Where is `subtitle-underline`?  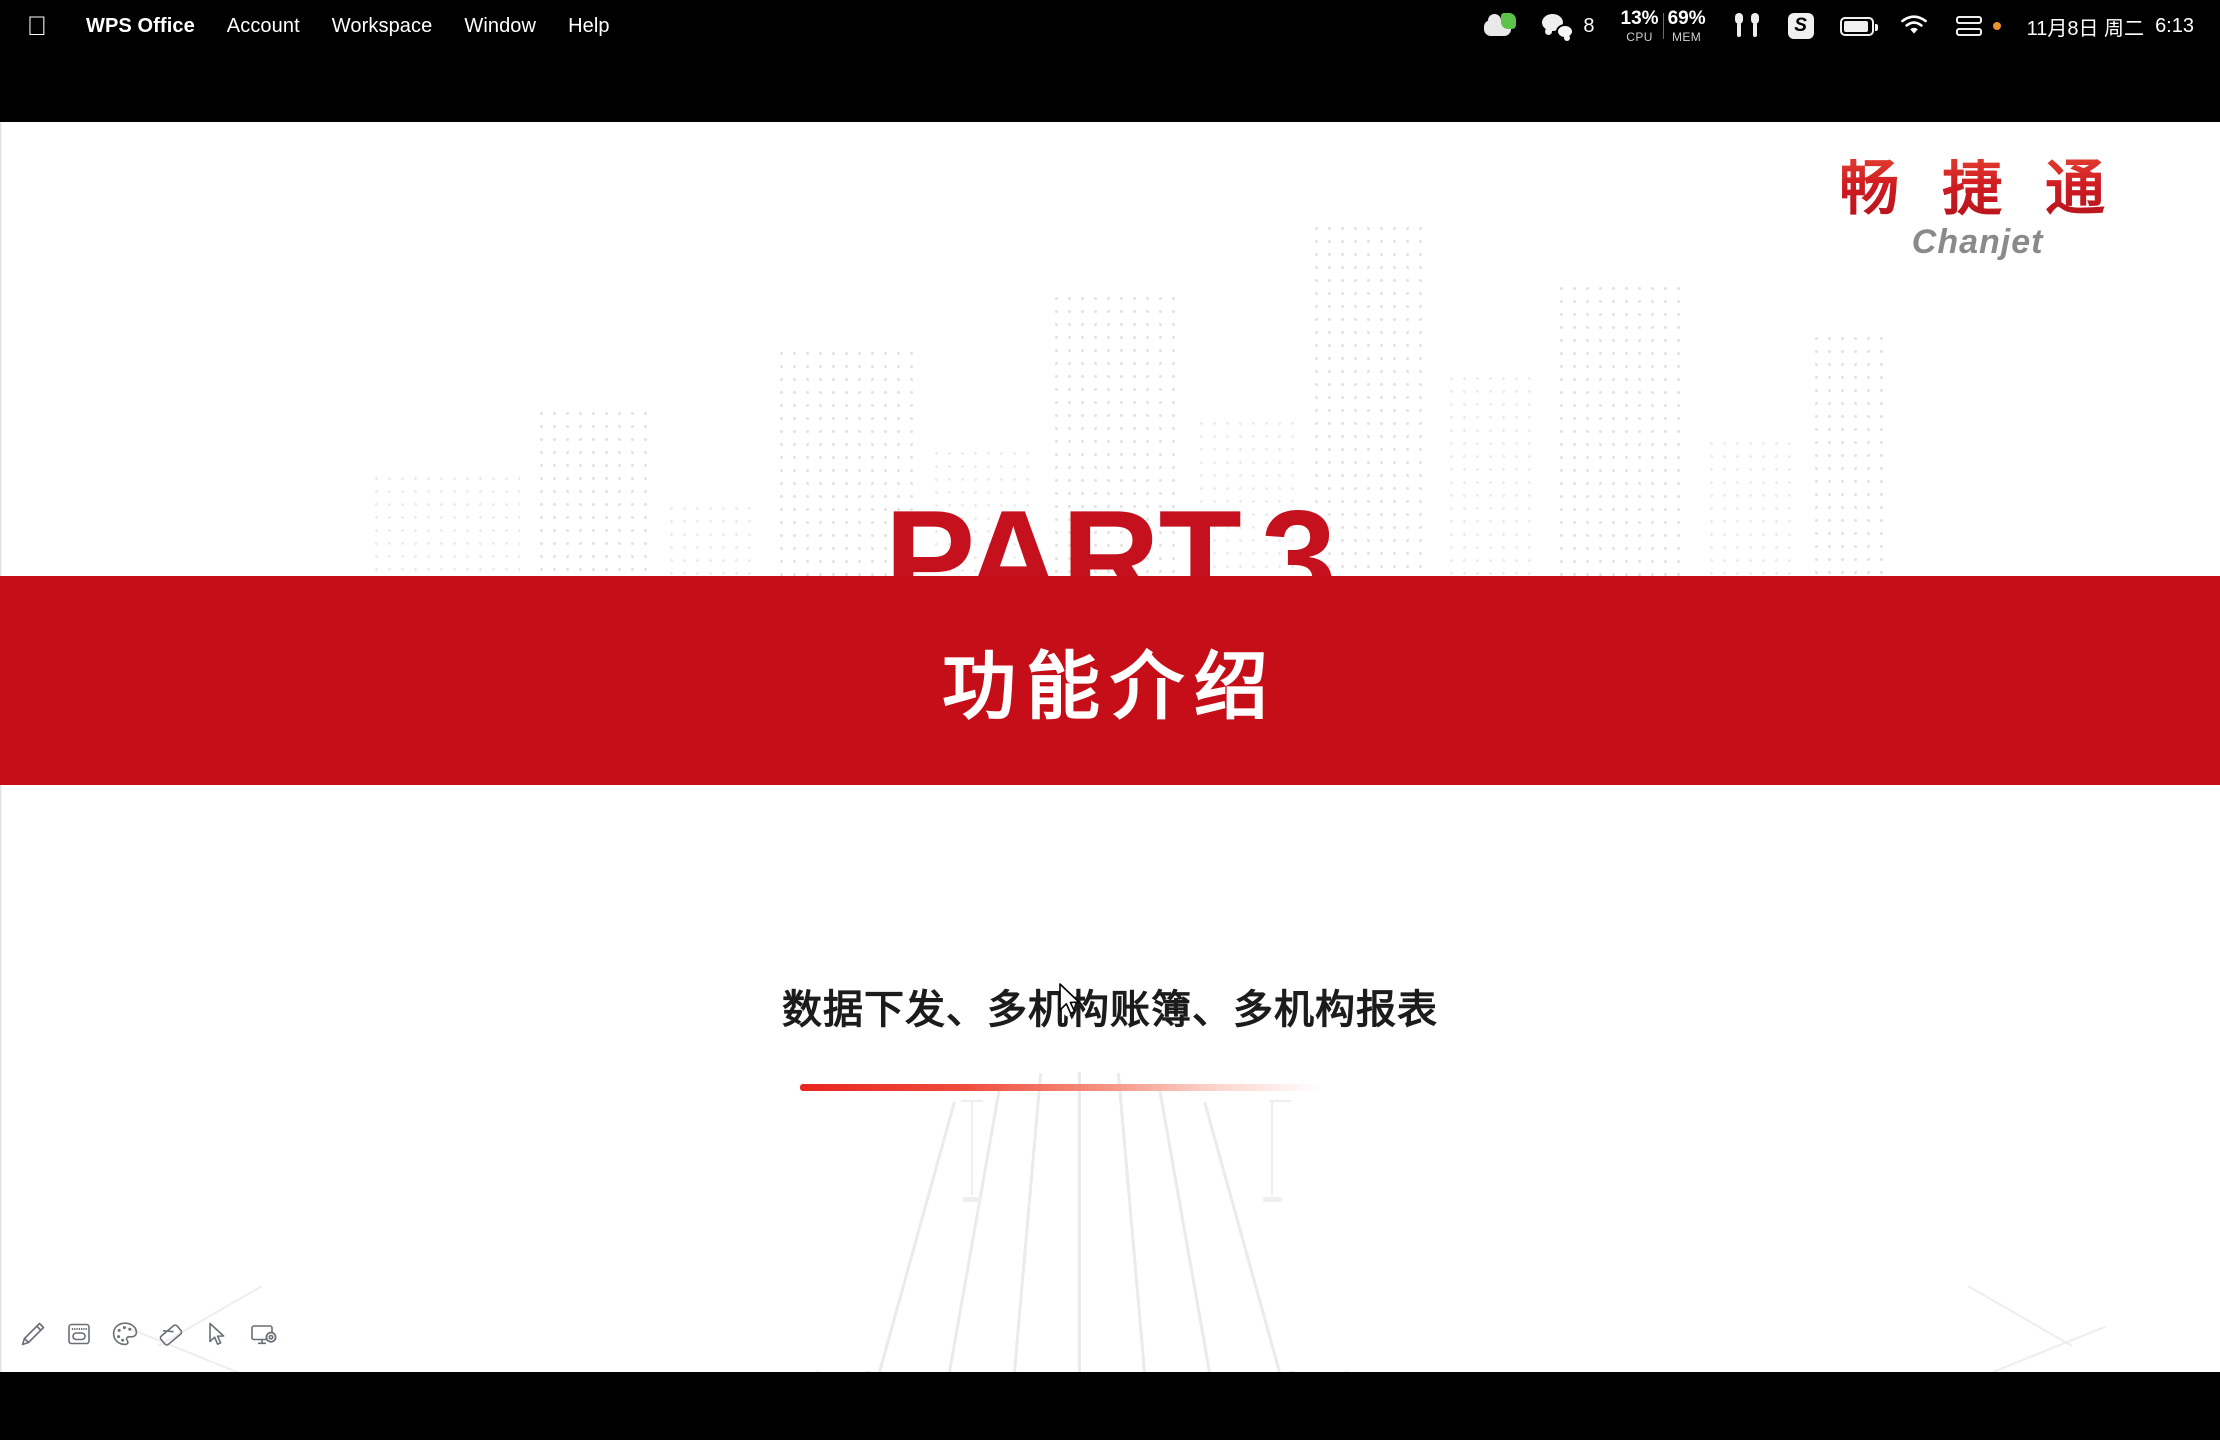 subtitle-underline is located at coordinates (1060, 1087).